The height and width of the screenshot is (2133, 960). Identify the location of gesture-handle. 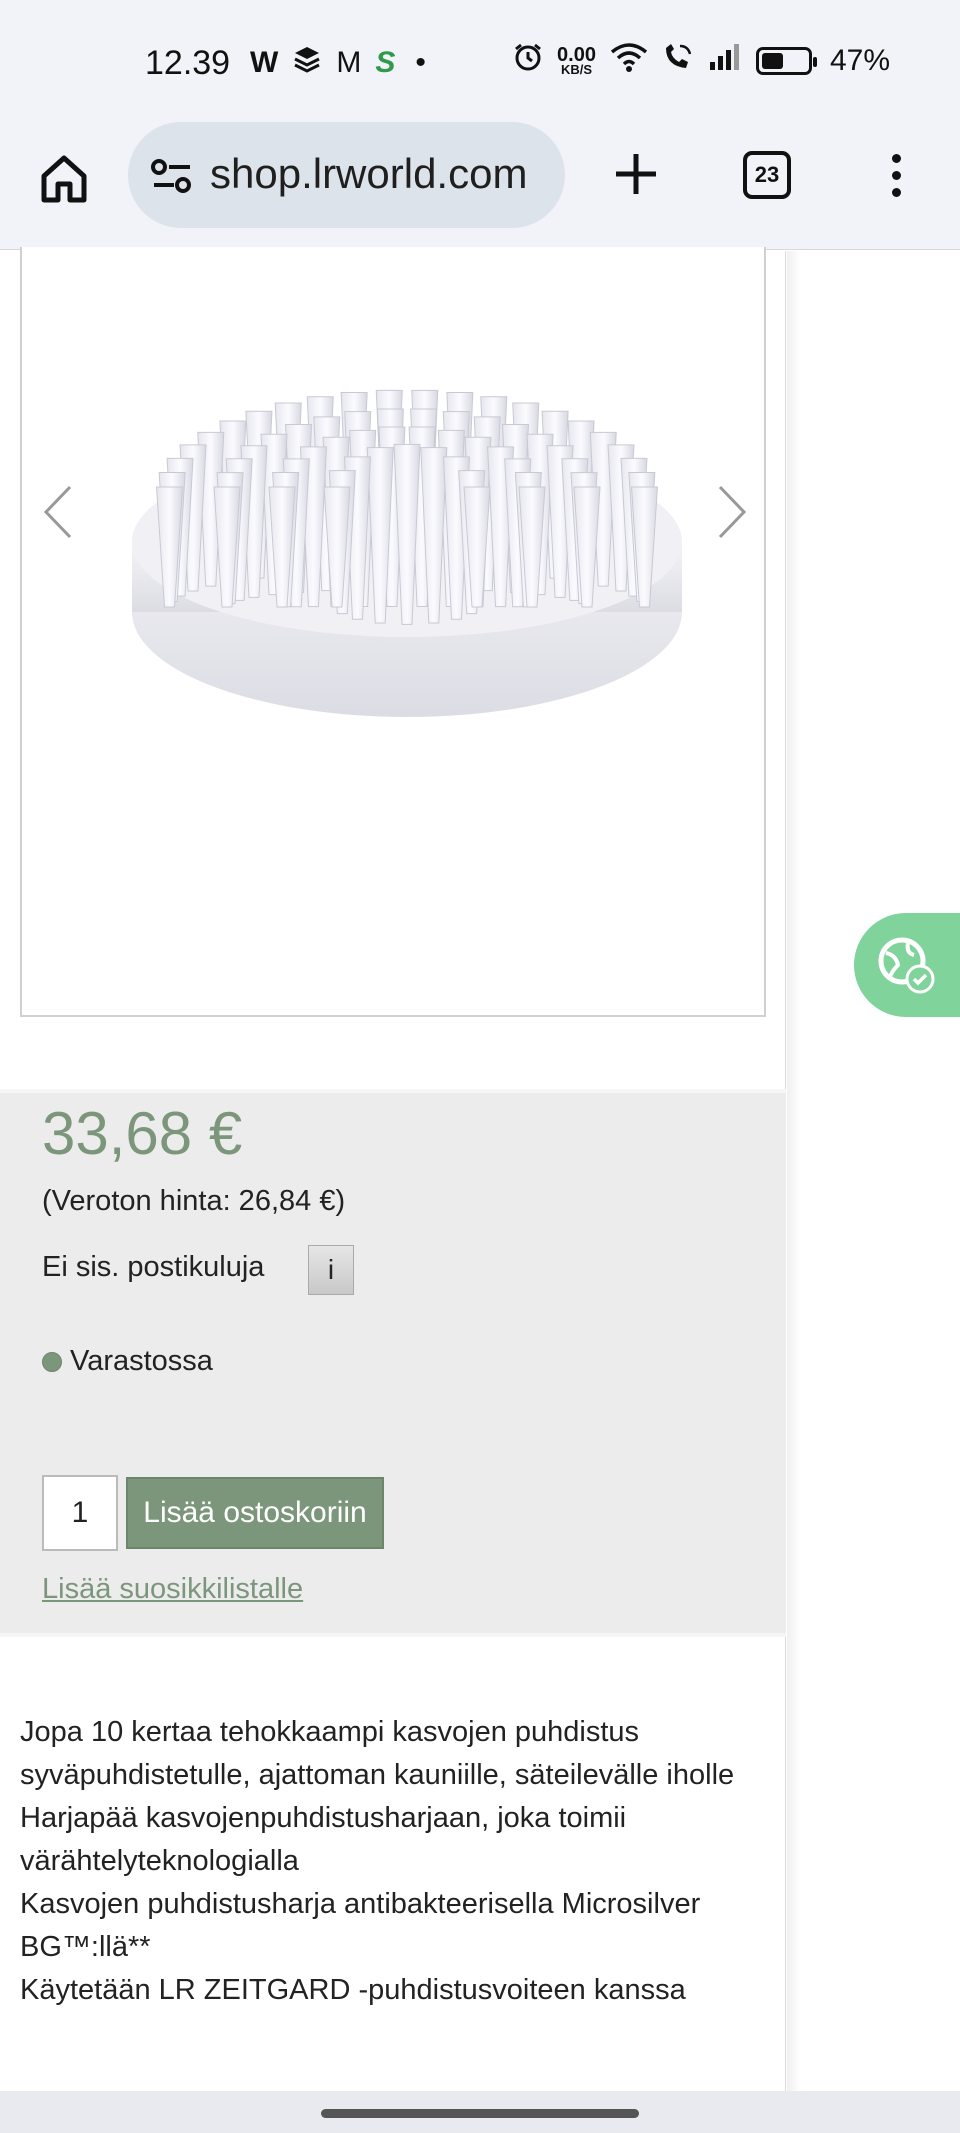
(480, 2113).